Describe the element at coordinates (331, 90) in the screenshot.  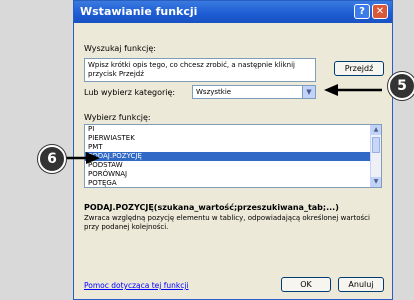
I see `arrow-five-head` at that location.